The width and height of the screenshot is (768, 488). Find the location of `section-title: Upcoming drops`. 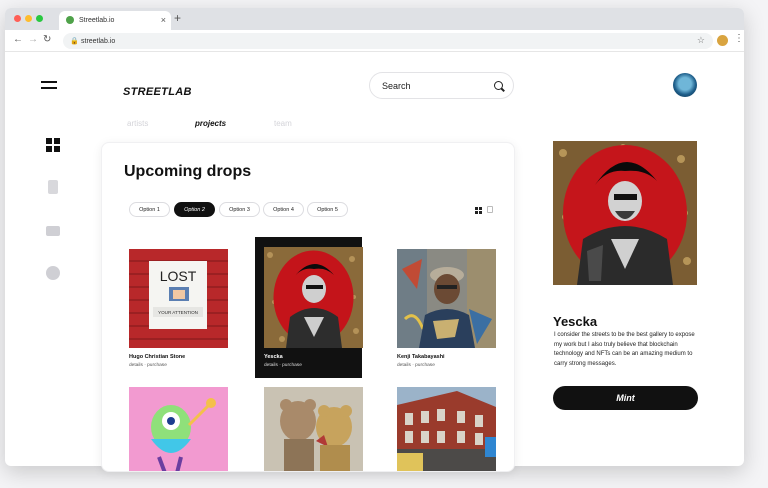

section-title: Upcoming drops is located at coordinates (188, 171).